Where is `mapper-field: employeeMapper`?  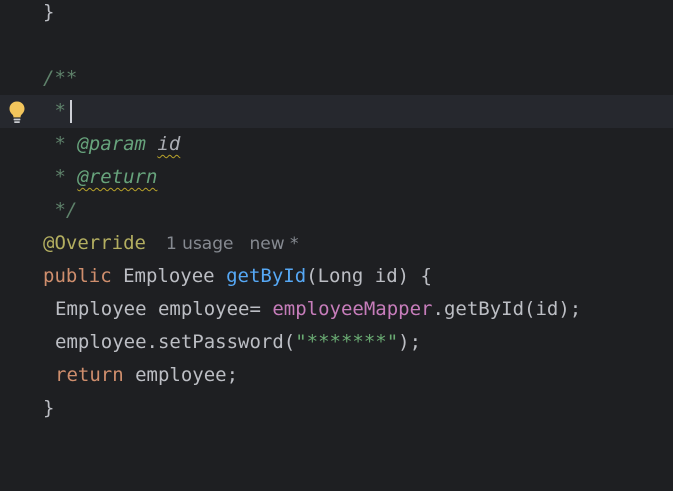 mapper-field: employeeMapper is located at coordinates (352, 309).